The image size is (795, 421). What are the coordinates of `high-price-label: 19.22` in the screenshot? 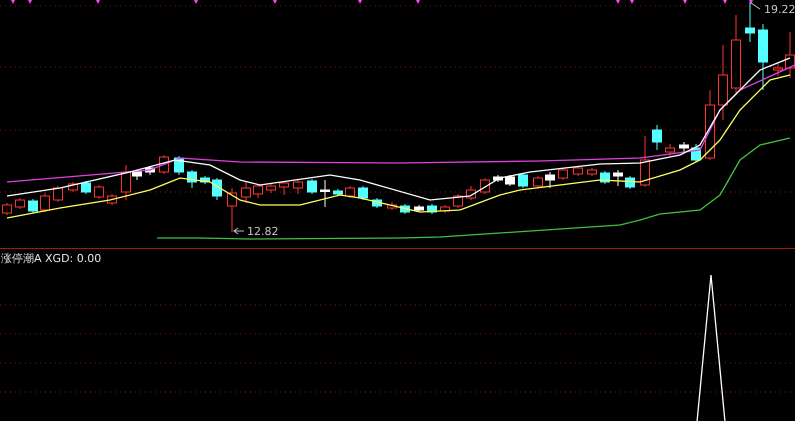 It's located at (779, 9).